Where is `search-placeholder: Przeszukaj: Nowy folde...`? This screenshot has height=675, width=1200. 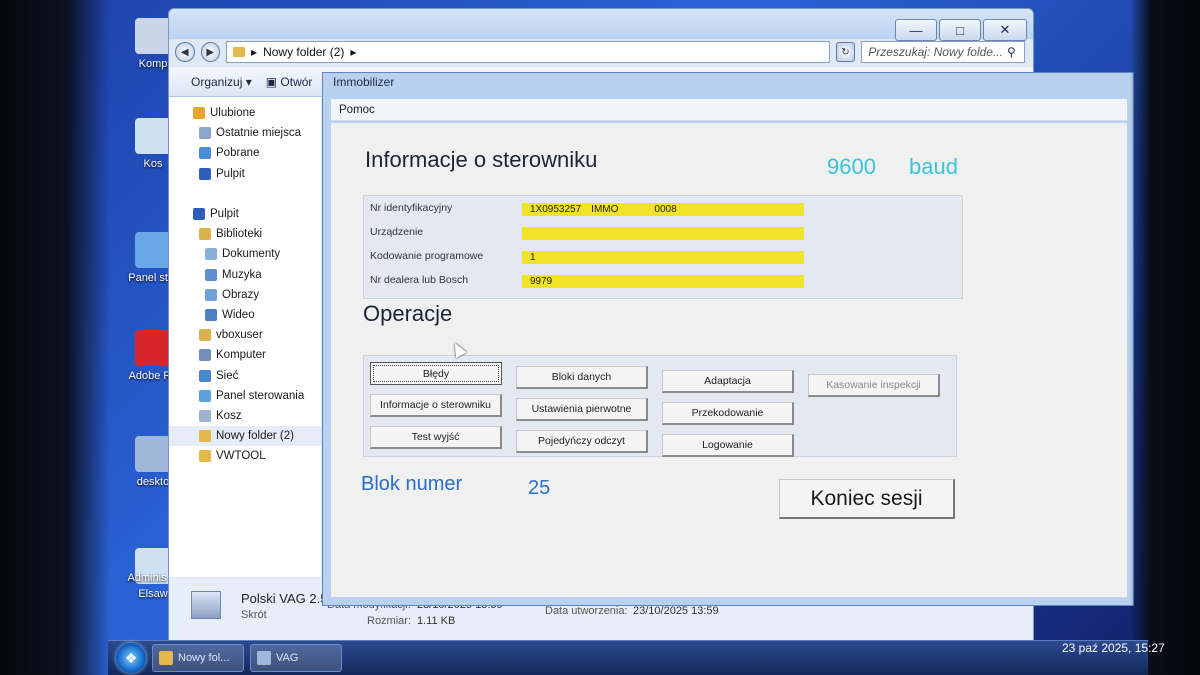
search-placeholder: Przeszukaj: Nowy folde... is located at coordinates (935, 52).